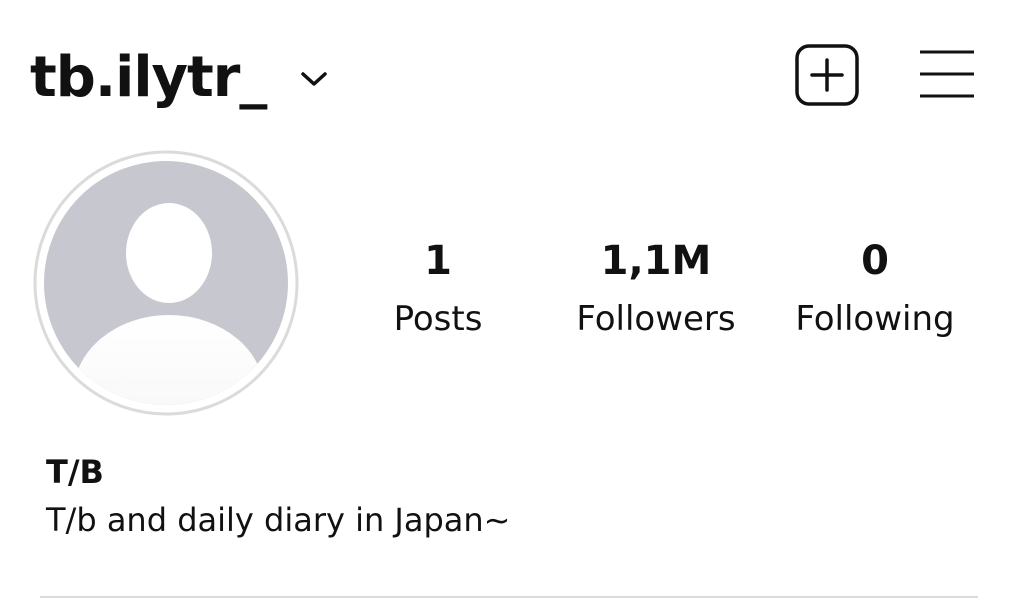 Image resolution: width=1017 pixels, height=600 pixels. I want to click on followers-count: 1,1M, so click(656, 261).